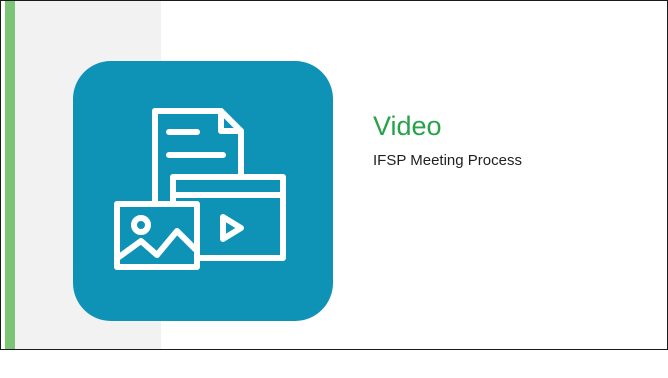 This screenshot has width=668, height=378. What do you see at coordinates (200, 189) in the screenshot?
I see `media-files-icon` at bounding box center [200, 189].